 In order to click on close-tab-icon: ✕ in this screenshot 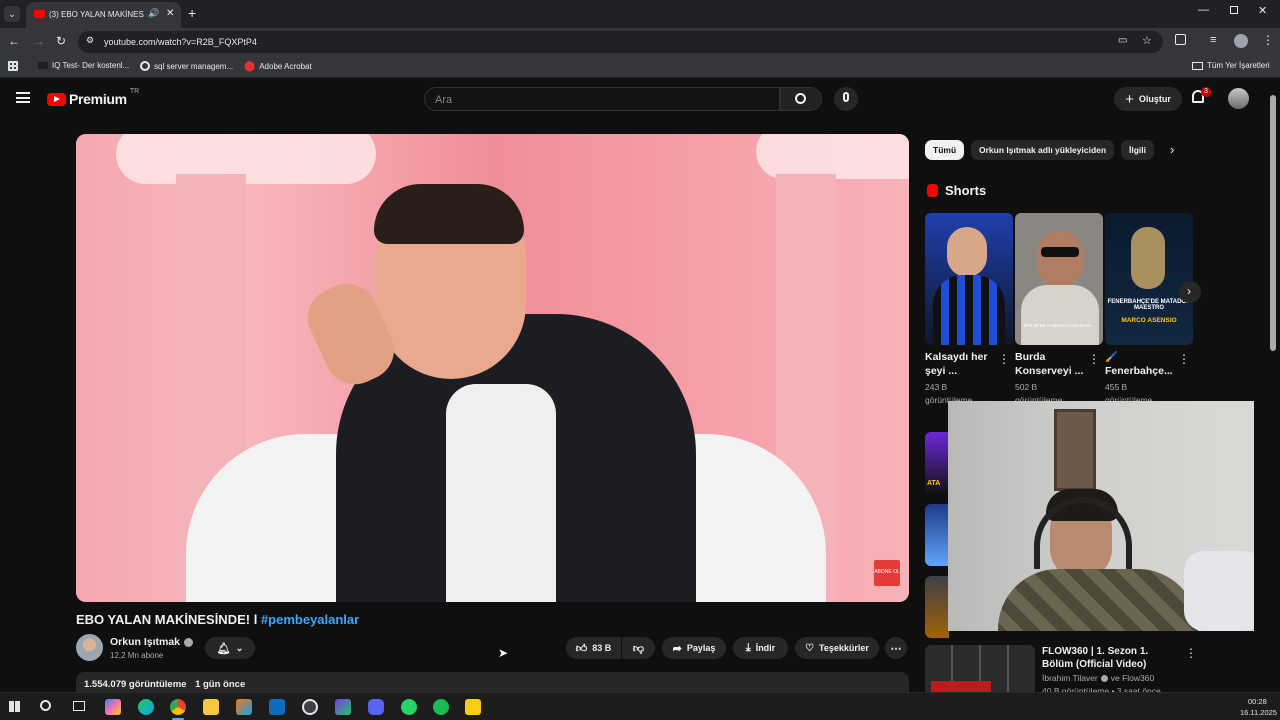, I will do `click(170, 13)`.